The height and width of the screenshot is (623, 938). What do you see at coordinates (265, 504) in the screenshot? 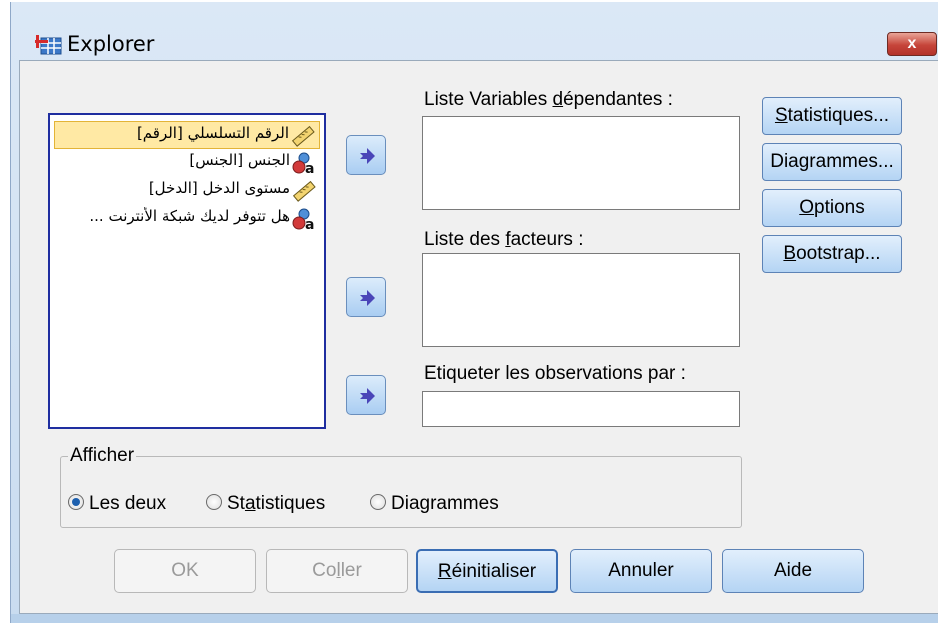
I see `radio-statistics: Statistiques` at bounding box center [265, 504].